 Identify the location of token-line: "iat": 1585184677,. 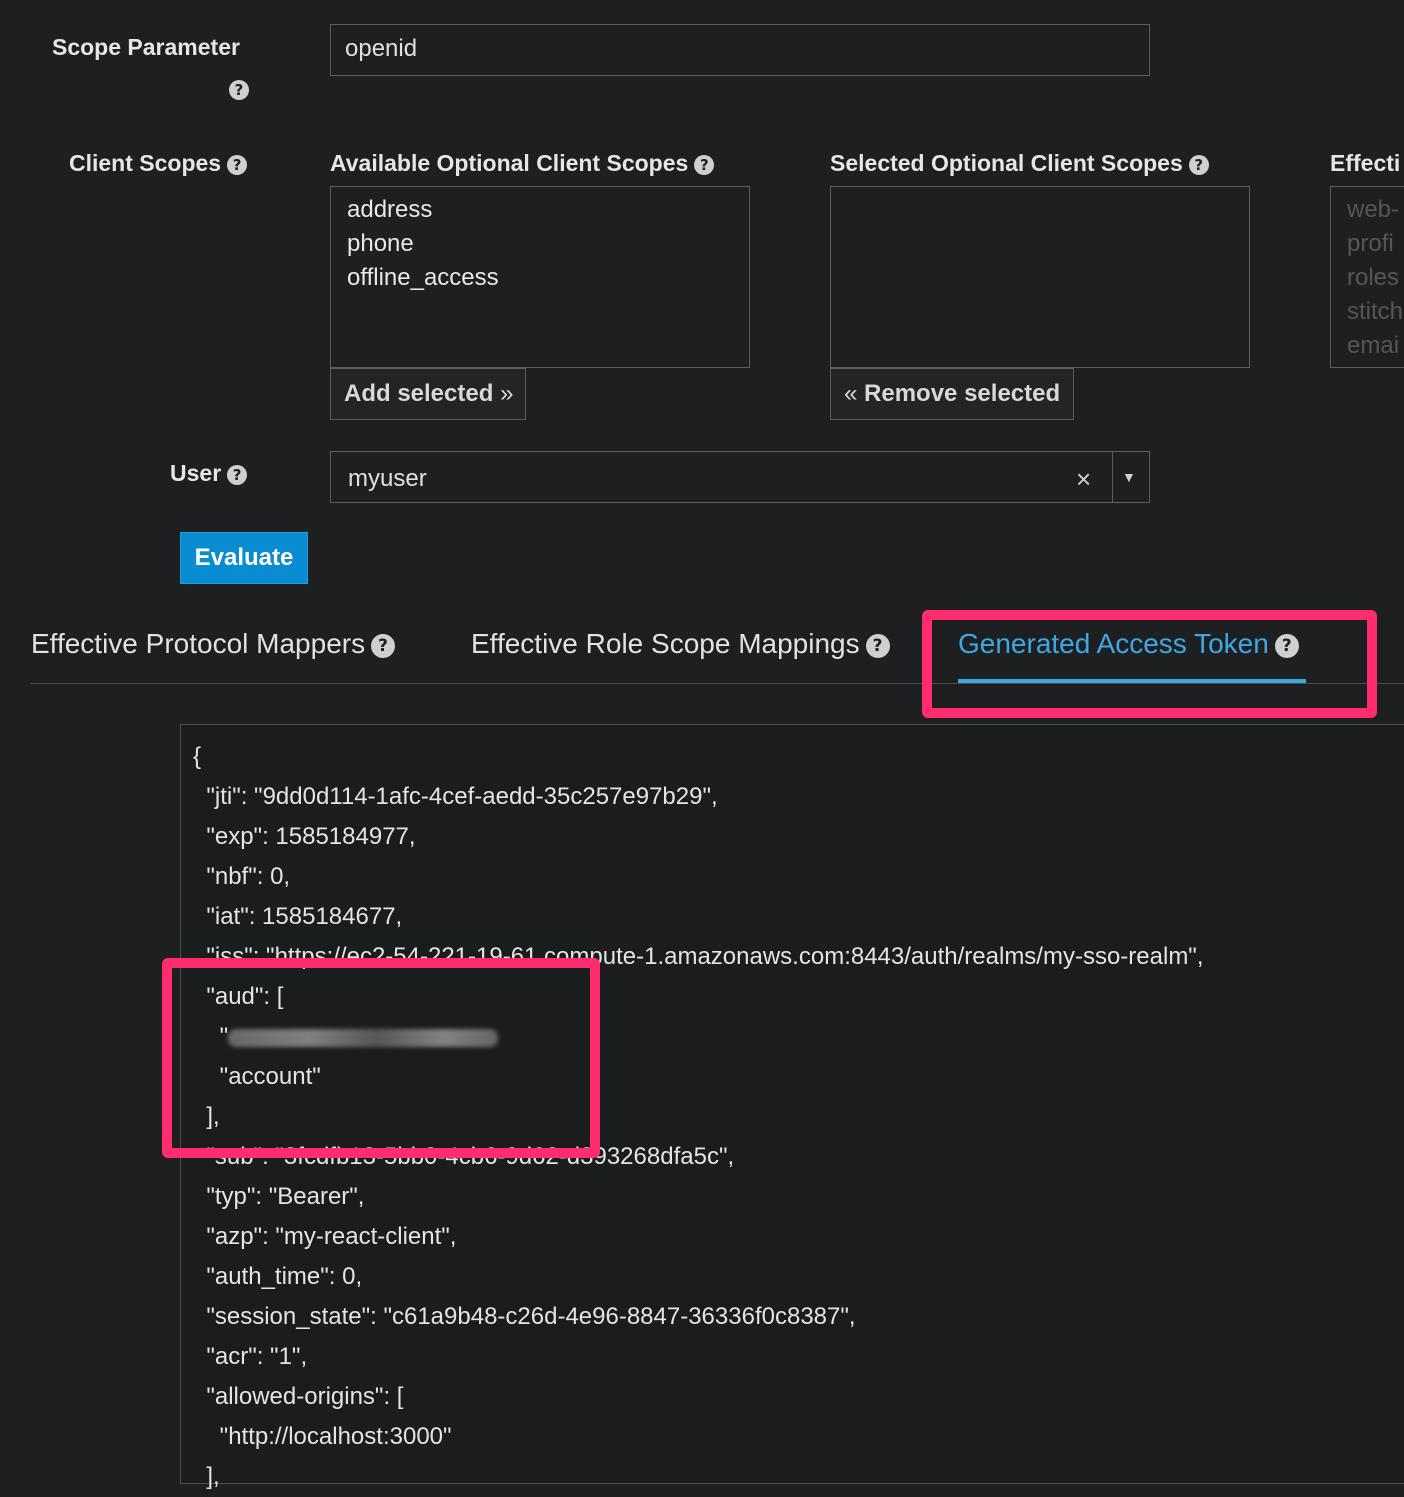
(298, 916).